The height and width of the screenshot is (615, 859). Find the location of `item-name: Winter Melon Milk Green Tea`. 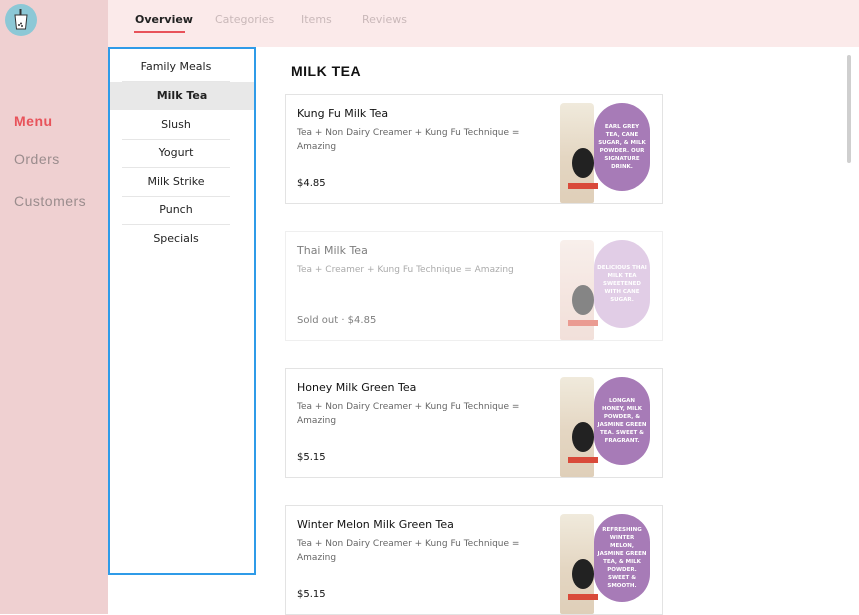

item-name: Winter Melon Milk Green Tea is located at coordinates (375, 524).